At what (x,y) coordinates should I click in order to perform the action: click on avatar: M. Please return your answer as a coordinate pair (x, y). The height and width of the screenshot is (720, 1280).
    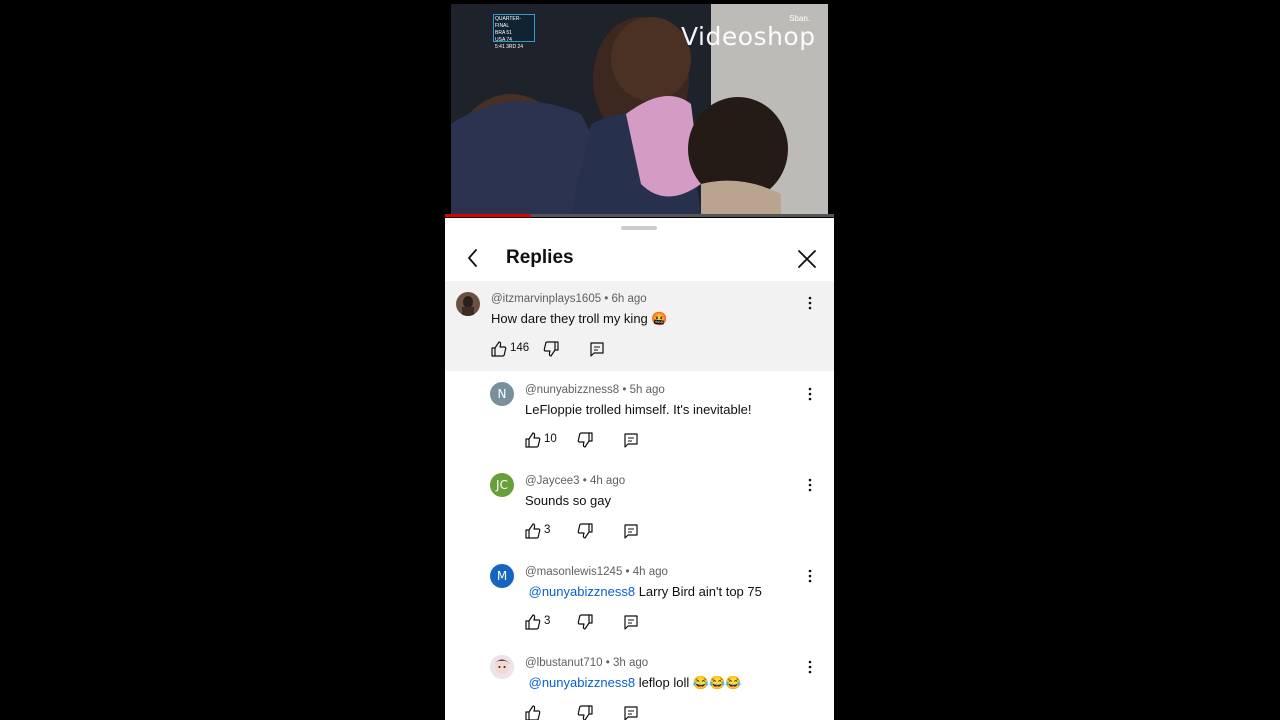
    Looking at the image, I should click on (502, 576).